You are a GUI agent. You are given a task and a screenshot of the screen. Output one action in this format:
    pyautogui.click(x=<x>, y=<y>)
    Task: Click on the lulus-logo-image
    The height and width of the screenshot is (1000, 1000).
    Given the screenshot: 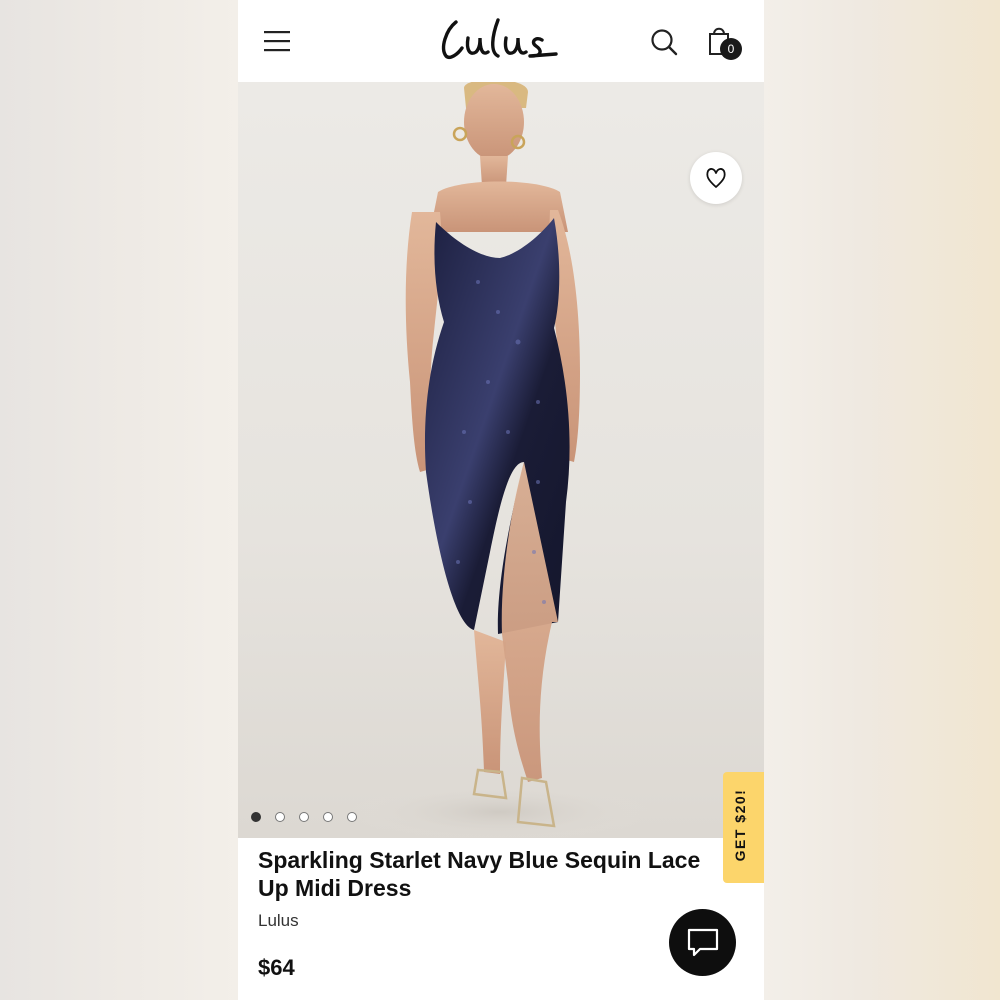 What is the action you would take?
    pyautogui.click(x=499, y=38)
    